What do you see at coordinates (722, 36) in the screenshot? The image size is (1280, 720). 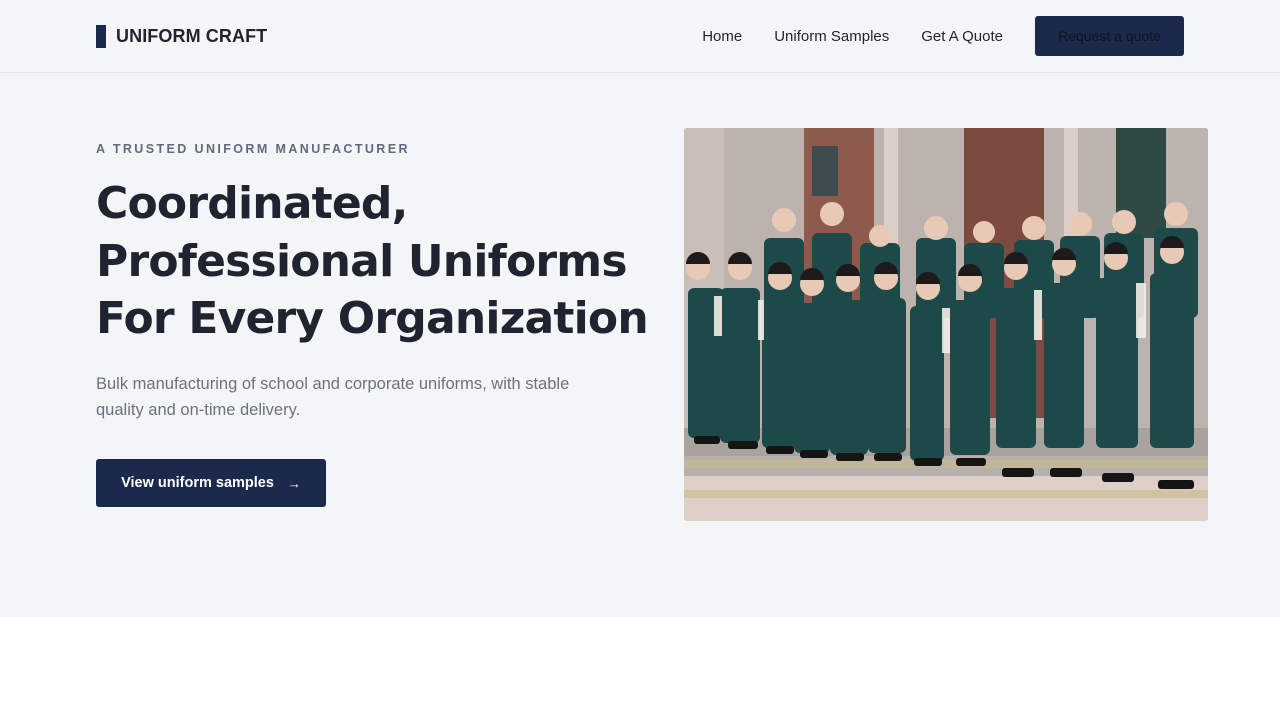 I see `nav-home: Home` at bounding box center [722, 36].